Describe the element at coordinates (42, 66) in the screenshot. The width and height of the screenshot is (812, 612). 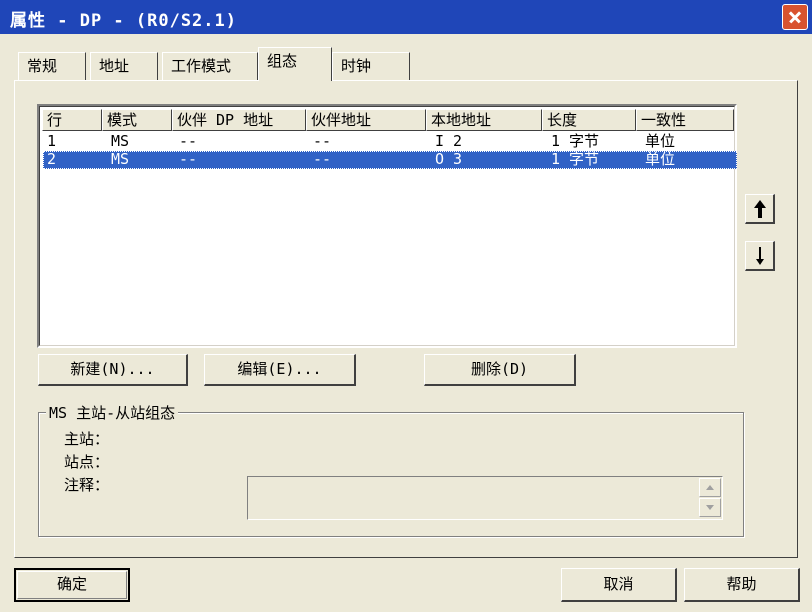
I see `tab-label: 常规` at that location.